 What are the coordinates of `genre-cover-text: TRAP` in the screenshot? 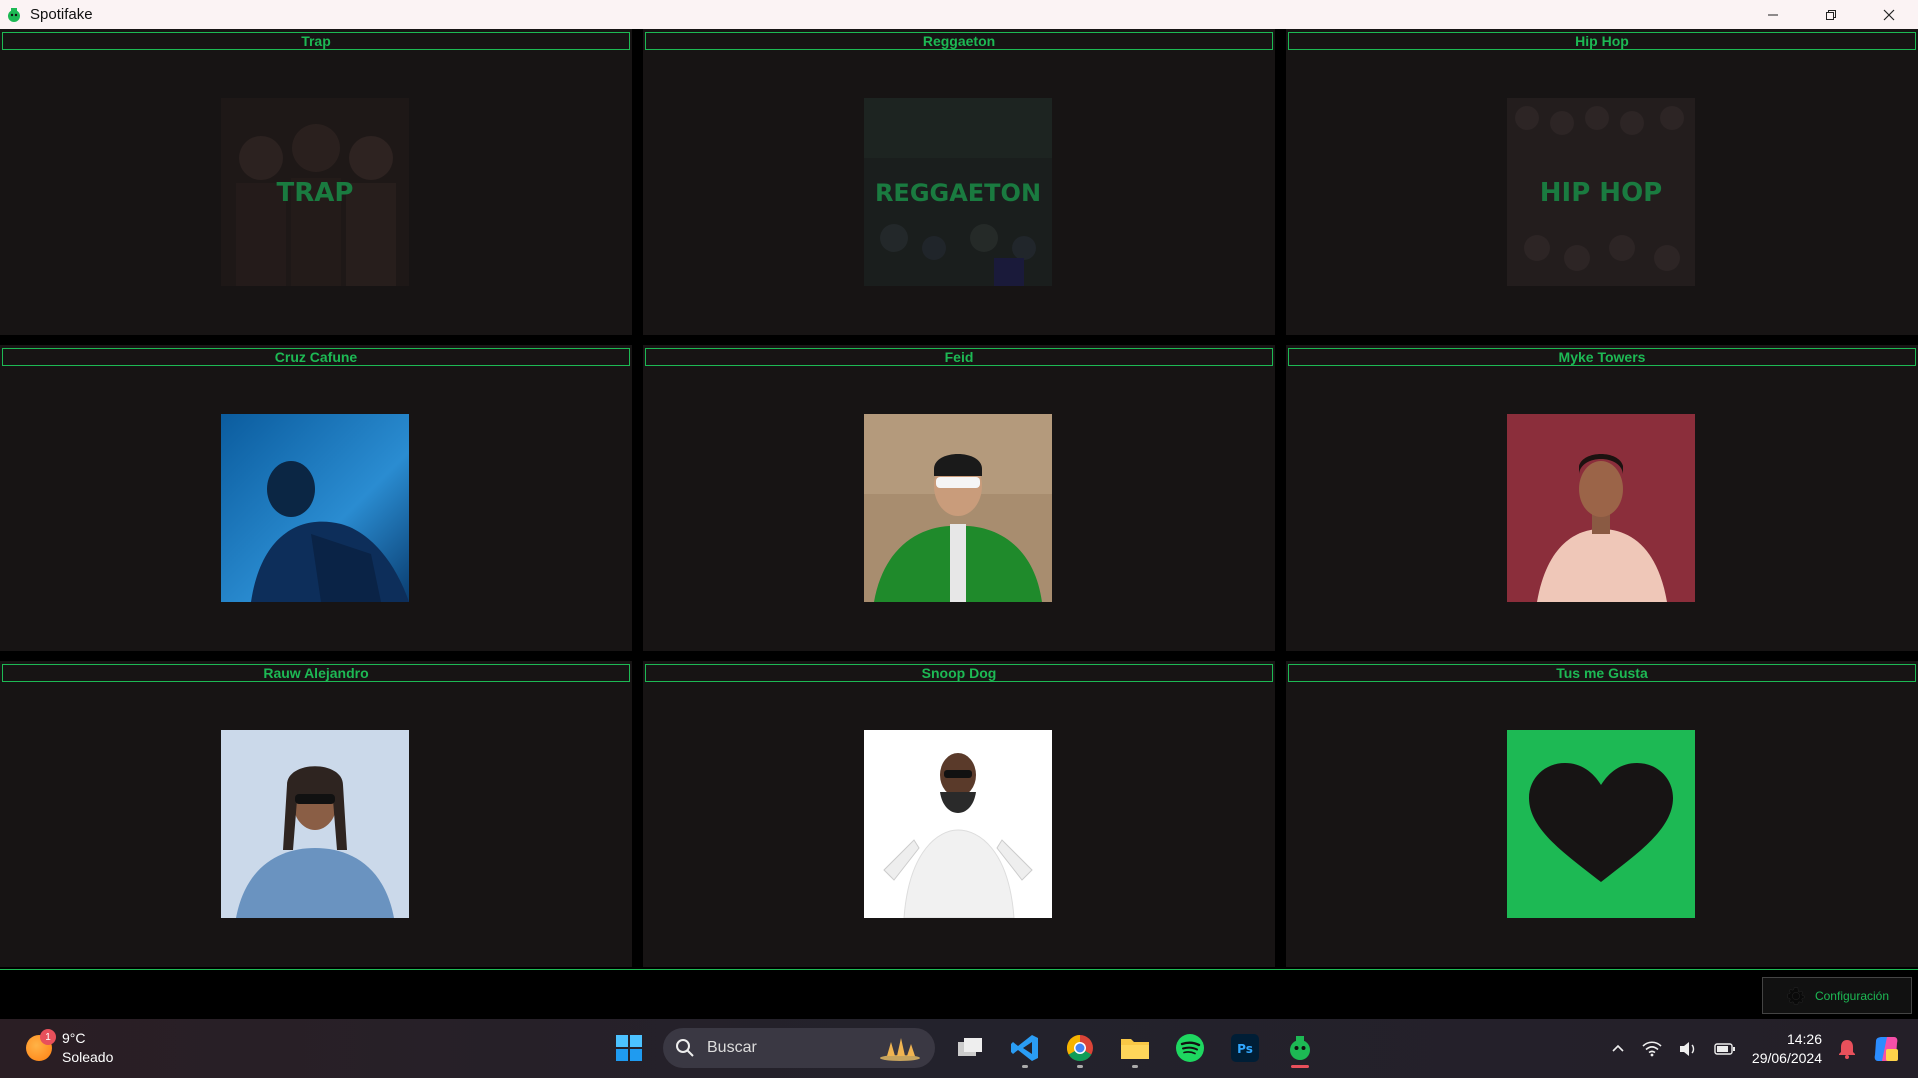 It's located at (315, 193).